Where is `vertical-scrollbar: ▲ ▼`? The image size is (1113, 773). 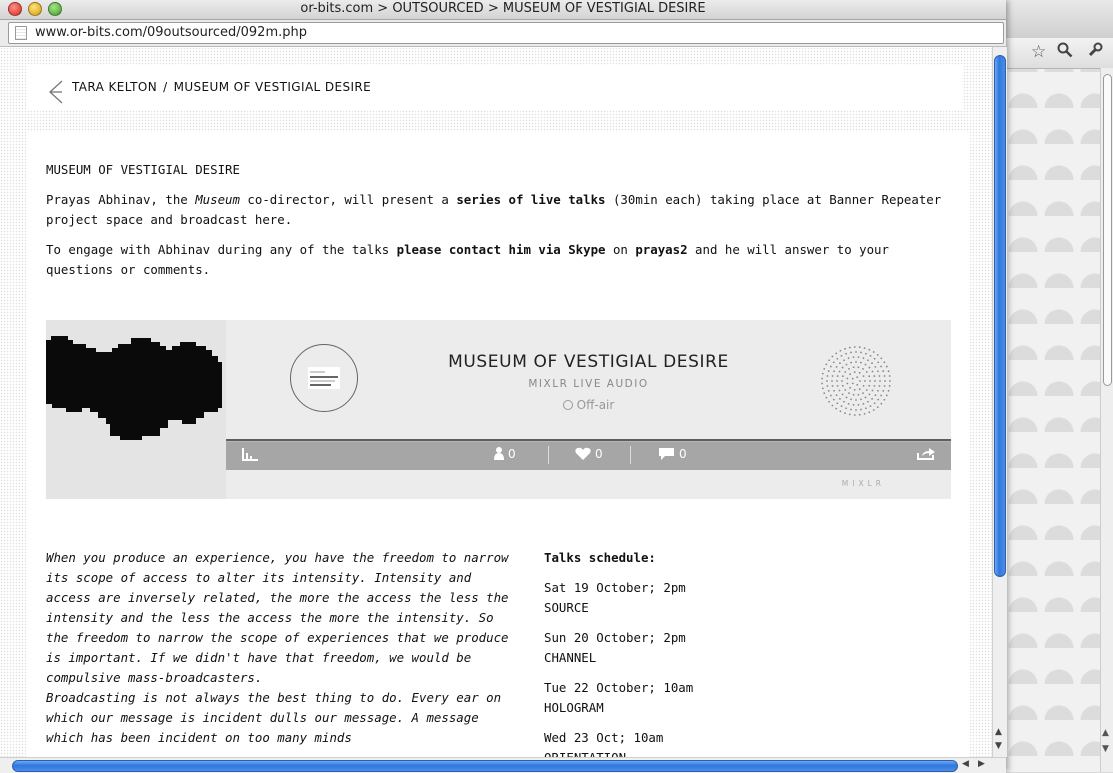
vertical-scrollbar: ▲ ▼ is located at coordinates (999, 402).